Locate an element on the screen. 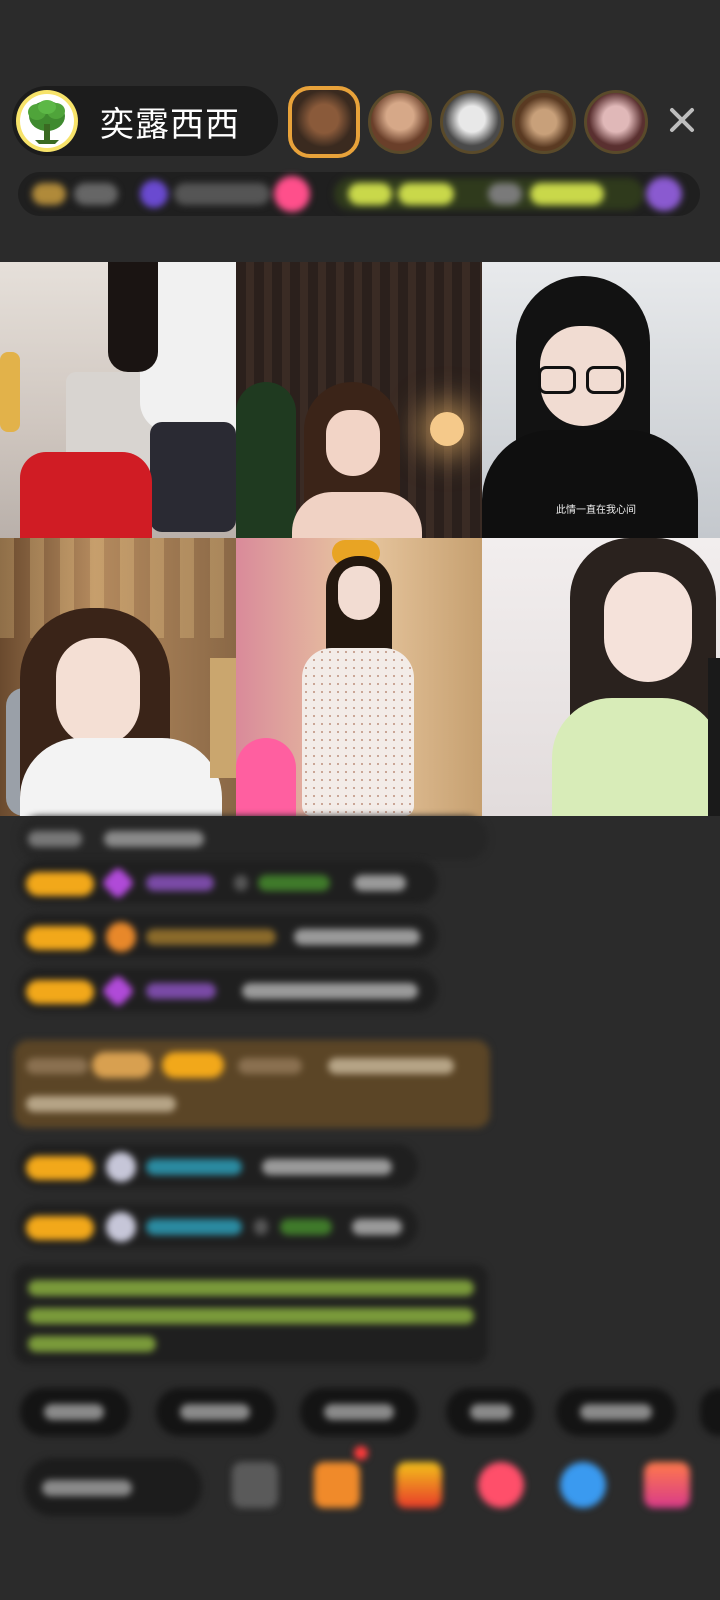  announcement-message is located at coordinates (251, 1314).